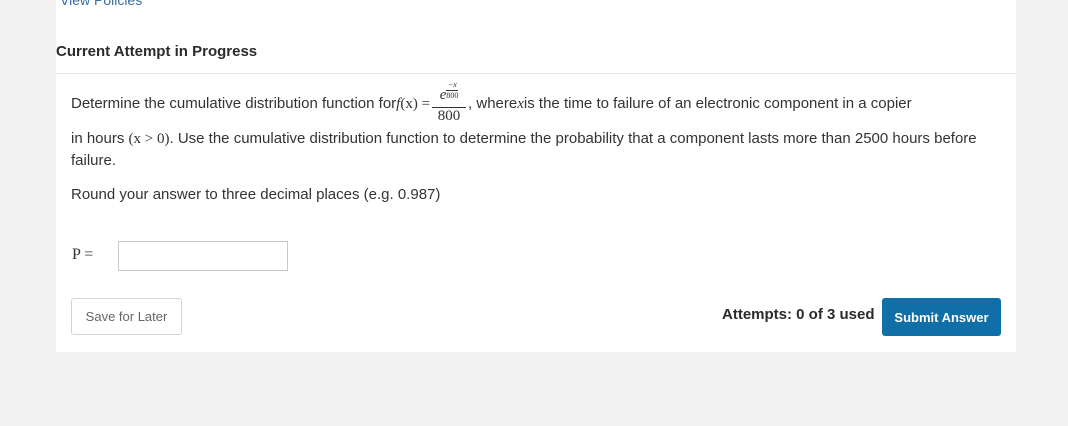 The width and height of the screenshot is (1068, 426). What do you see at coordinates (101, 4) in the screenshot?
I see `view-policies-link: View Policies` at bounding box center [101, 4].